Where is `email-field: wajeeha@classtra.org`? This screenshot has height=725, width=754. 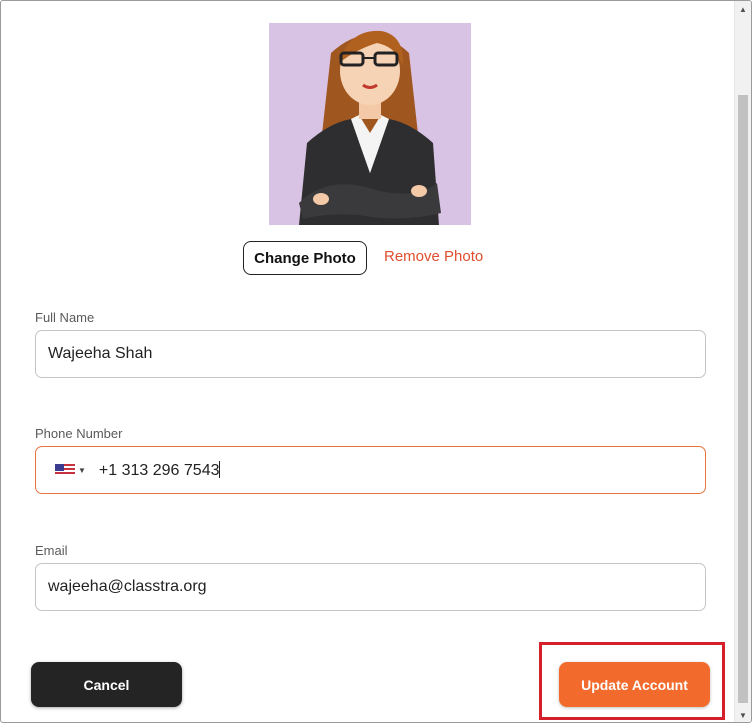 email-field: wajeeha@classtra.org is located at coordinates (370, 587).